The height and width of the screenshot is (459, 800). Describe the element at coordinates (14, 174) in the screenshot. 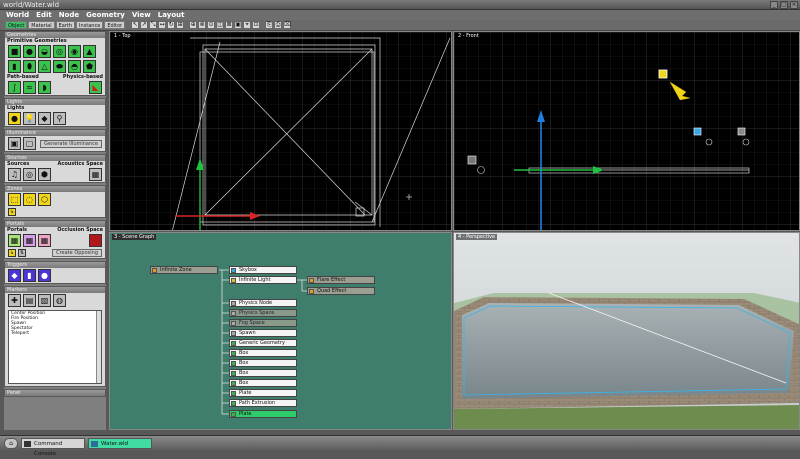

I see `music-source-icon: ♫` at that location.